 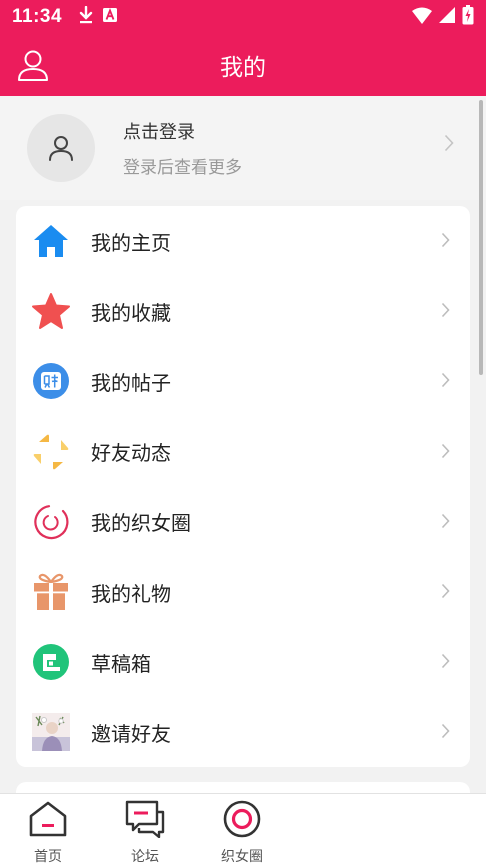 I want to click on tab-label: 织女圈, so click(x=242, y=856).